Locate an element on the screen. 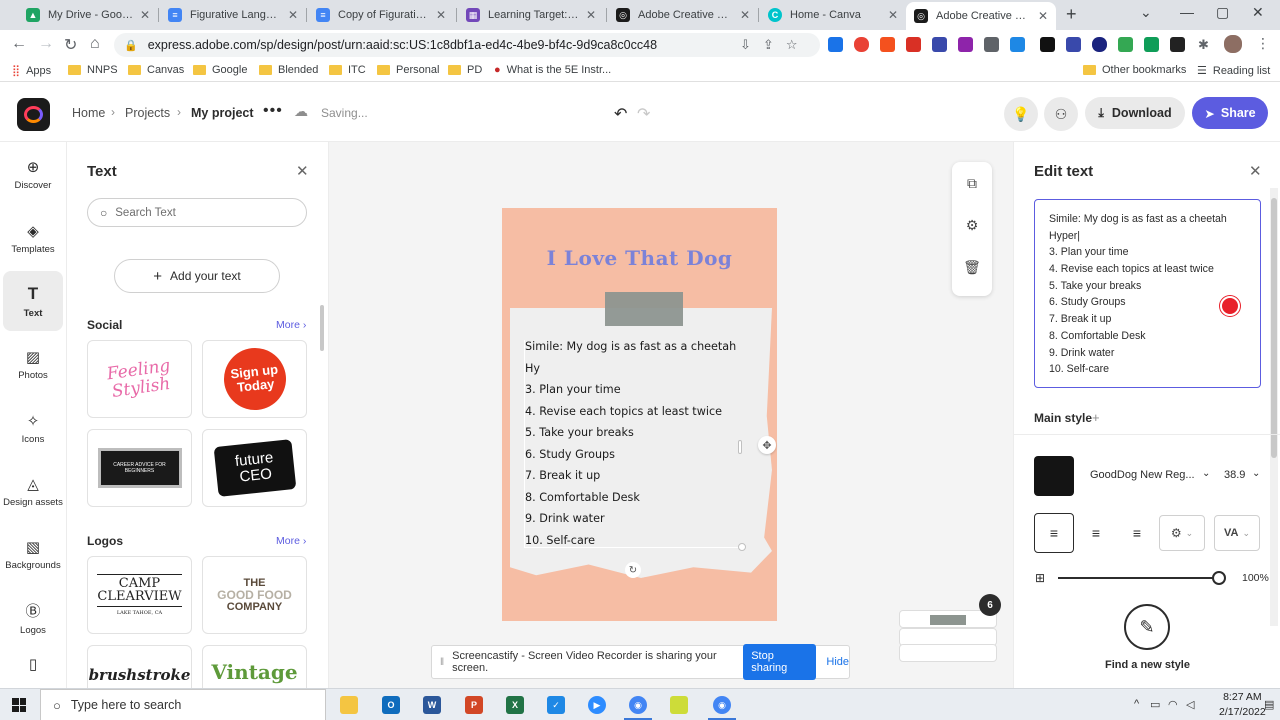 Image resolution: width=1280 pixels, height=720 pixels. search-text-input: ○ Search Text is located at coordinates (197, 212).